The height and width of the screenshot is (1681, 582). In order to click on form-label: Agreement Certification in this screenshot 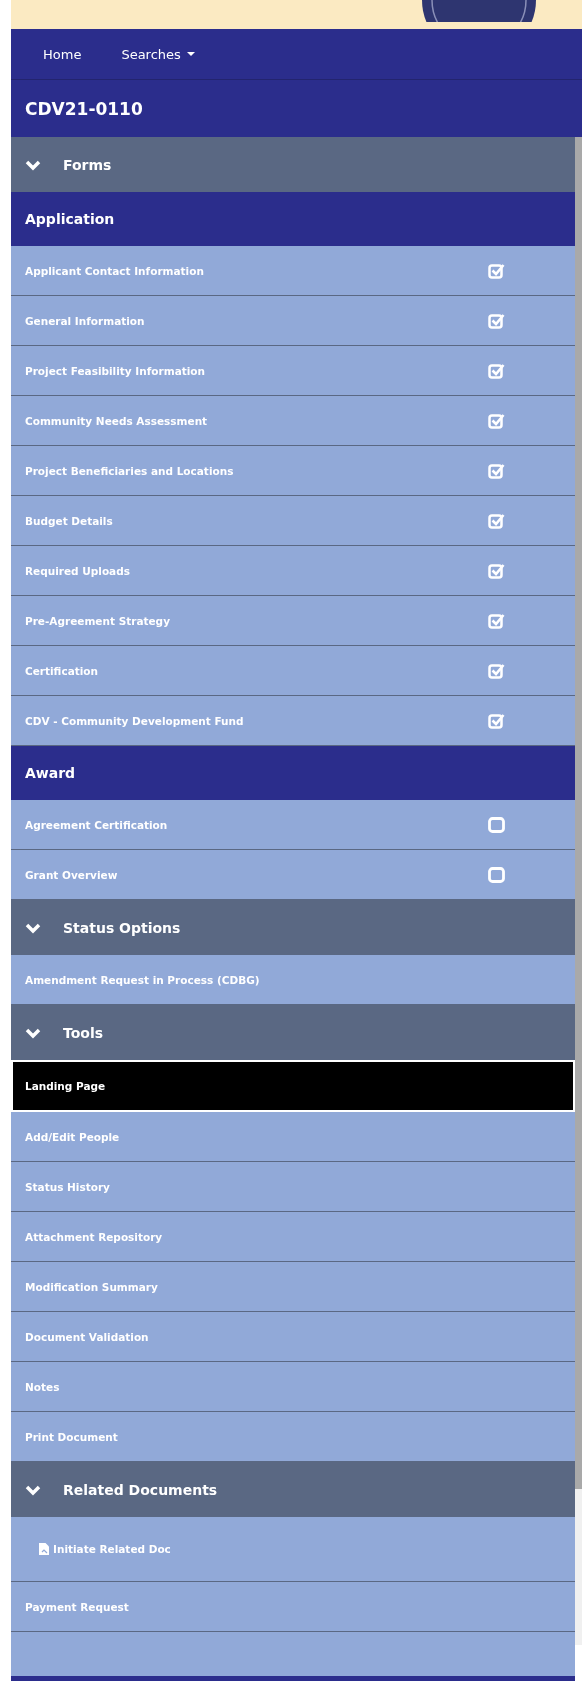, I will do `click(96, 824)`.